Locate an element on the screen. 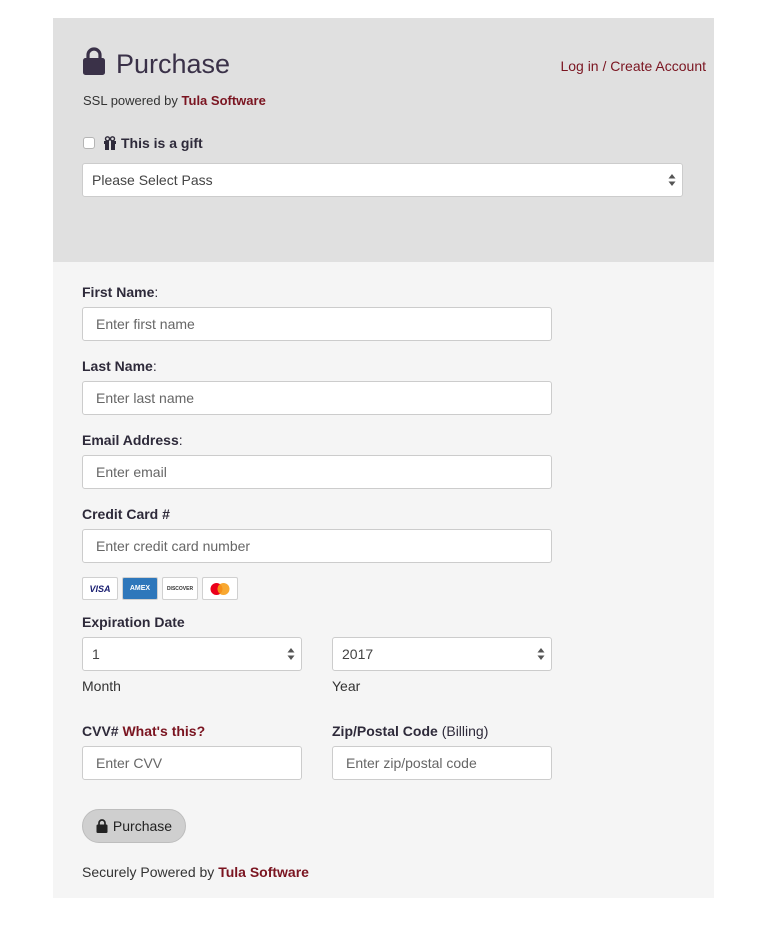 Image resolution: width=764 pixels, height=947 pixels. last-name-label-colon: : is located at coordinates (154, 366).